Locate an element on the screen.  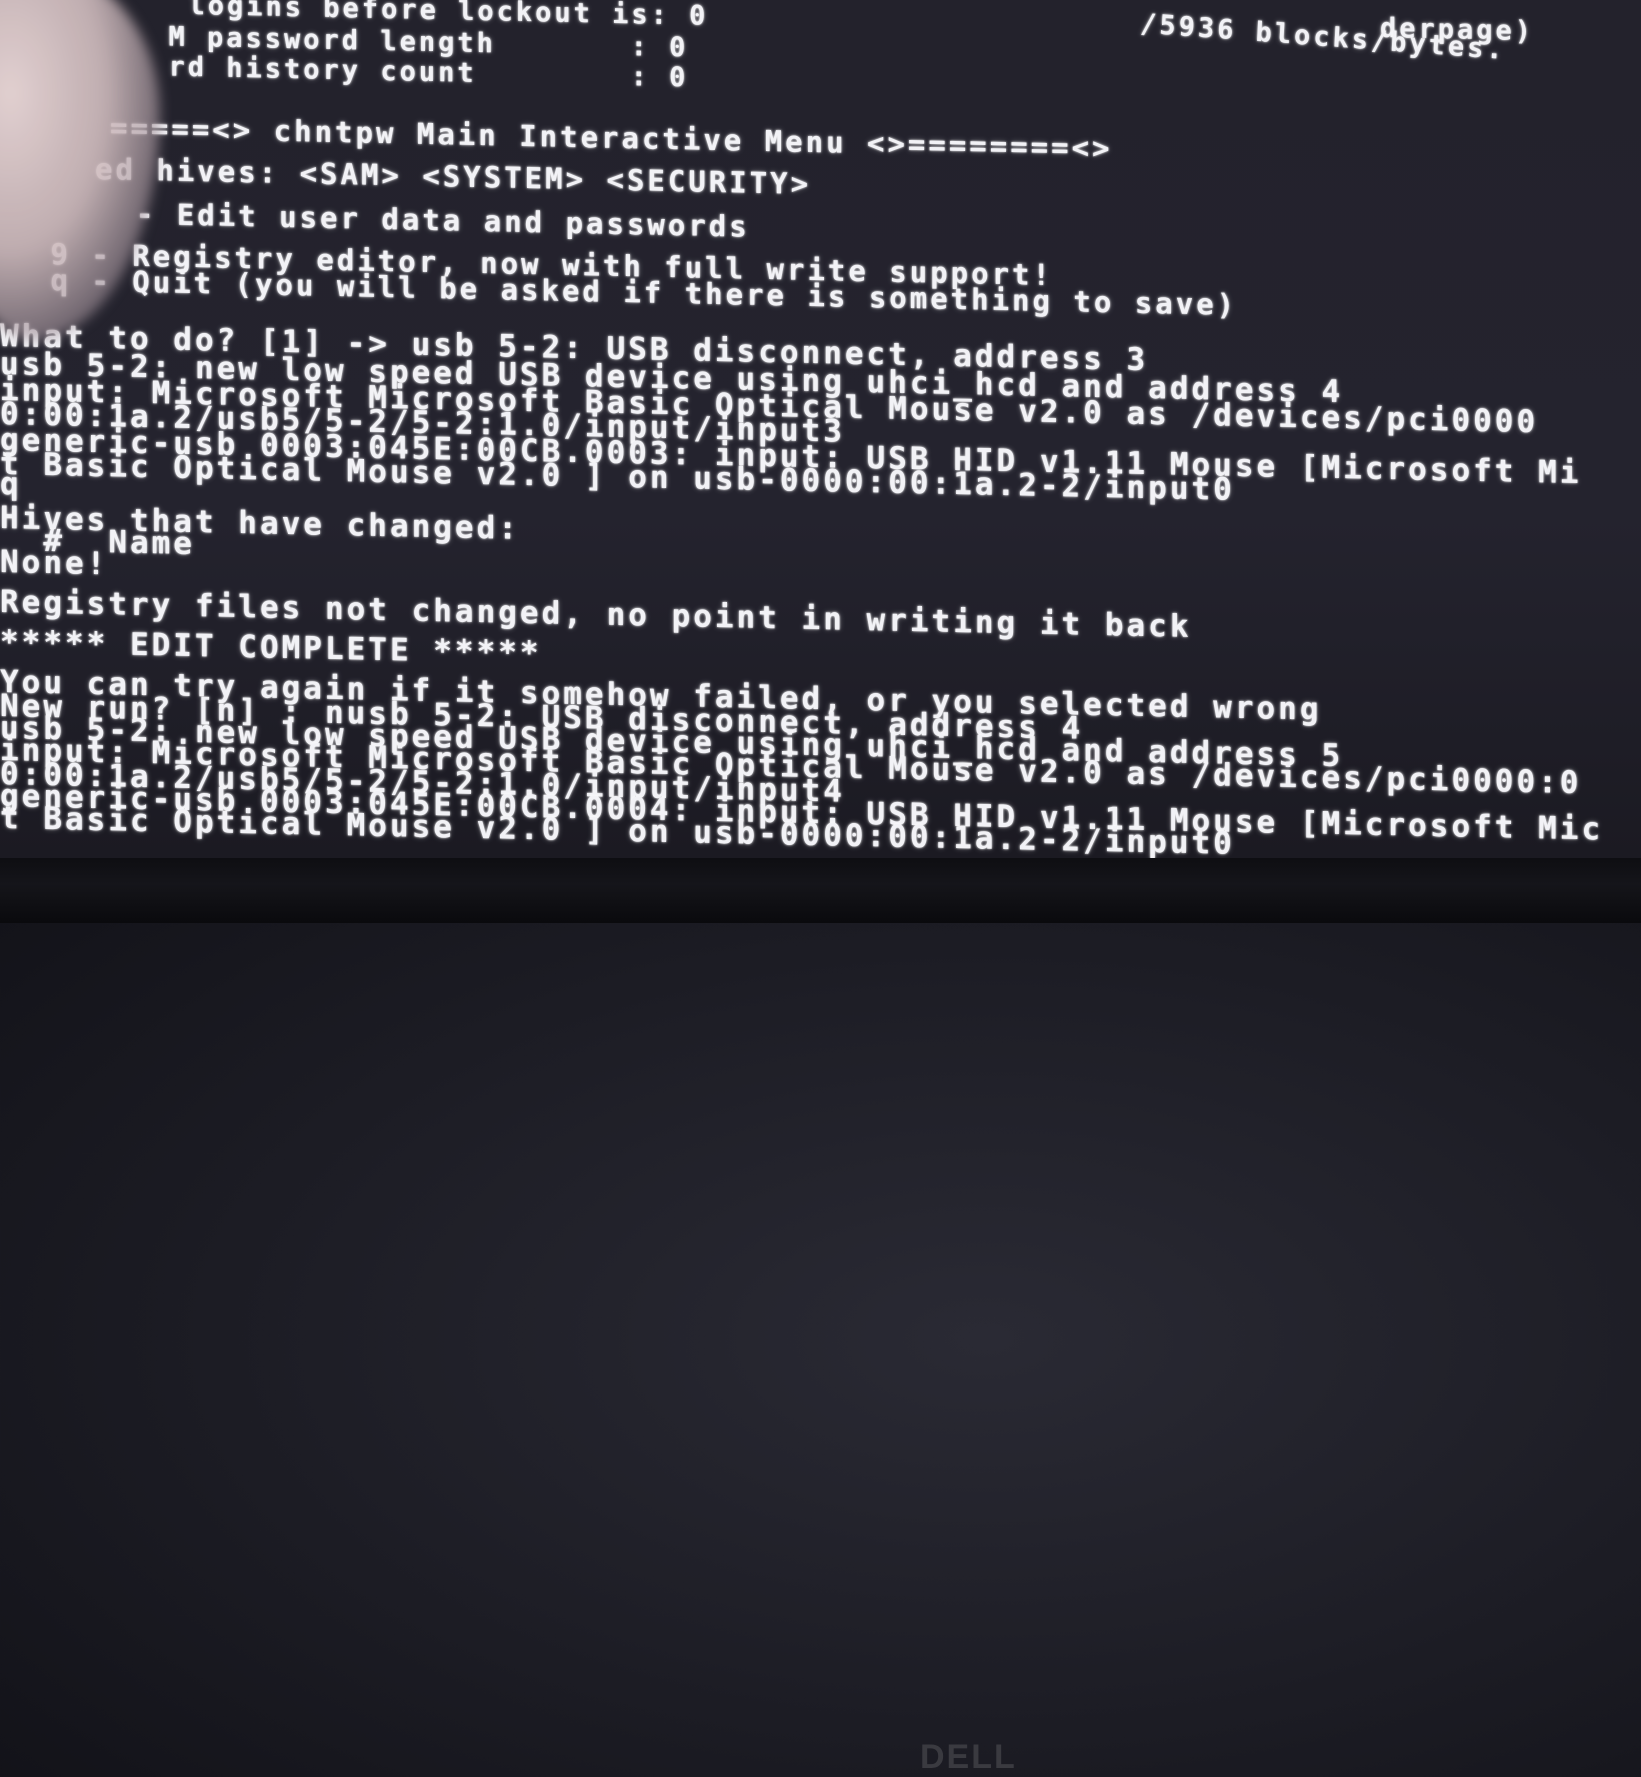
terminal-line: q is located at coordinates (11, 484).